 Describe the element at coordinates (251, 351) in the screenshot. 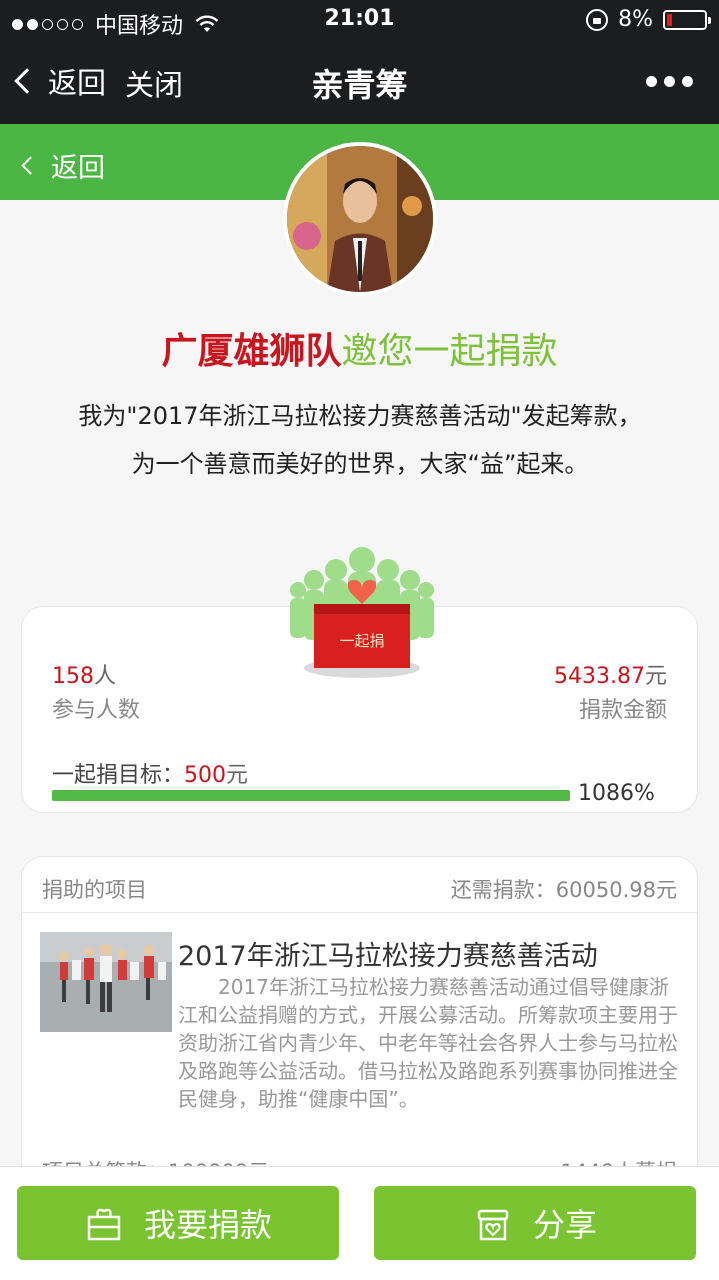

I see `team-name: 广厦雄狮队` at that location.